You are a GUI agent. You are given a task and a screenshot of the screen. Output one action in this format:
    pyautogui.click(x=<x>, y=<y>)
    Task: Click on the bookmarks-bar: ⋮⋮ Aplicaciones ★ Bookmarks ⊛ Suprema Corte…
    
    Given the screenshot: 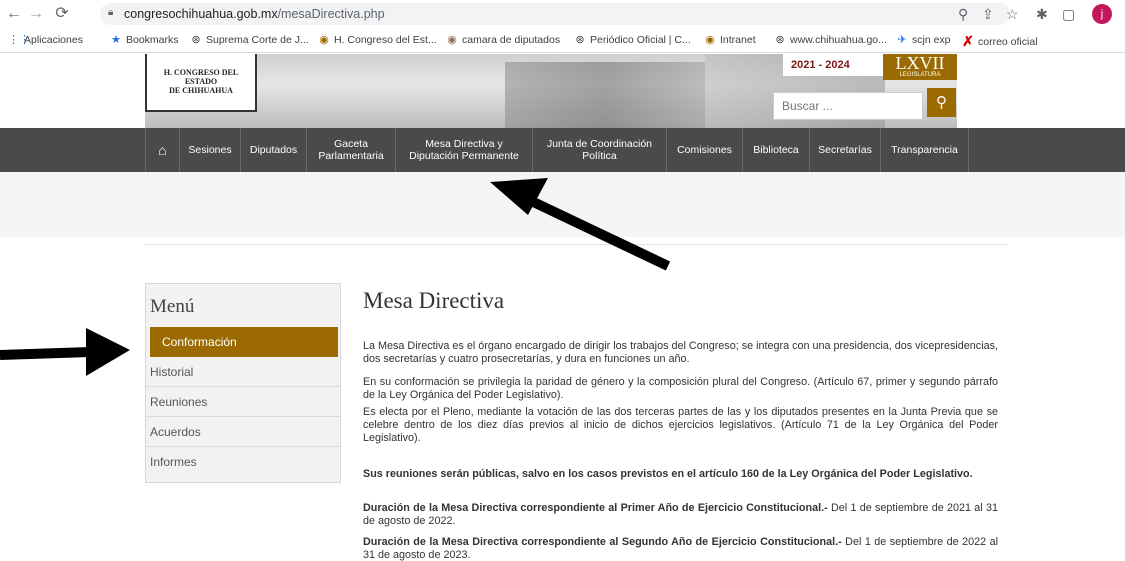 What is the action you would take?
    pyautogui.click(x=562, y=40)
    